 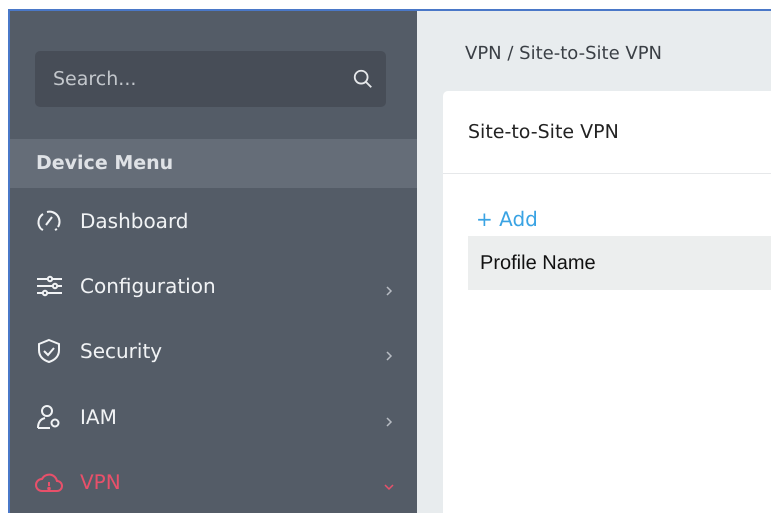 What do you see at coordinates (213, 417) in the screenshot?
I see `menu-item: IAM` at bounding box center [213, 417].